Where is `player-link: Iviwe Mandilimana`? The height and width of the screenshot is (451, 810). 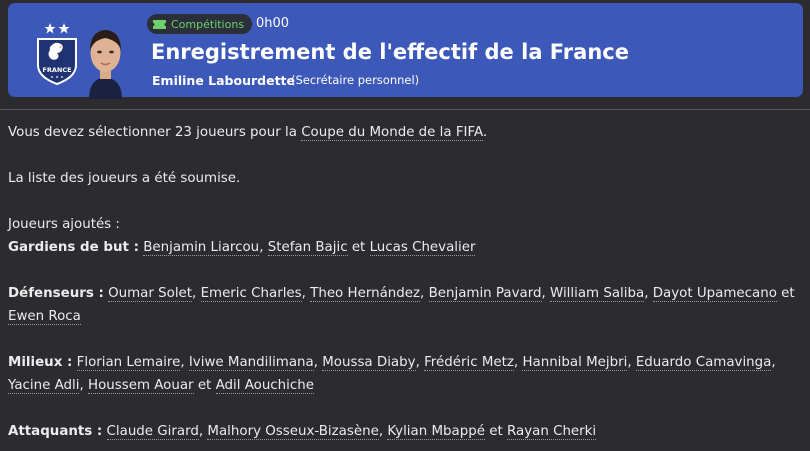 player-link: Iviwe Mandilimana is located at coordinates (251, 363).